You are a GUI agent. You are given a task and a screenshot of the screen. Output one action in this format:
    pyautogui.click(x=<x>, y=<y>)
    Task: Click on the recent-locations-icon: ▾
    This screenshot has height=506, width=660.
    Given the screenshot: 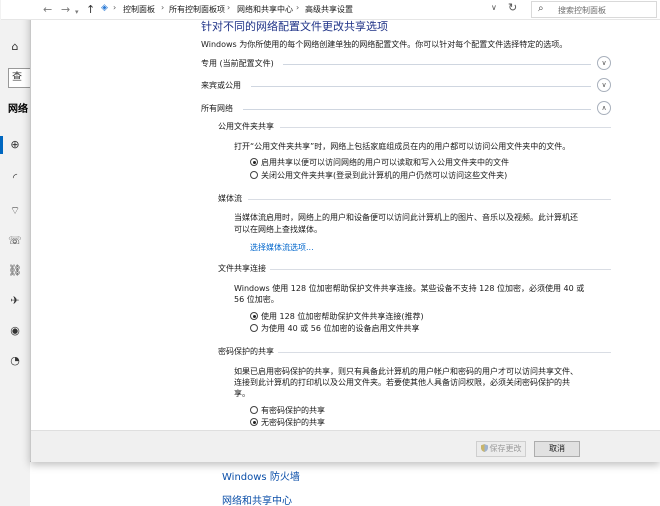 What is the action you would take?
    pyautogui.click(x=77, y=12)
    